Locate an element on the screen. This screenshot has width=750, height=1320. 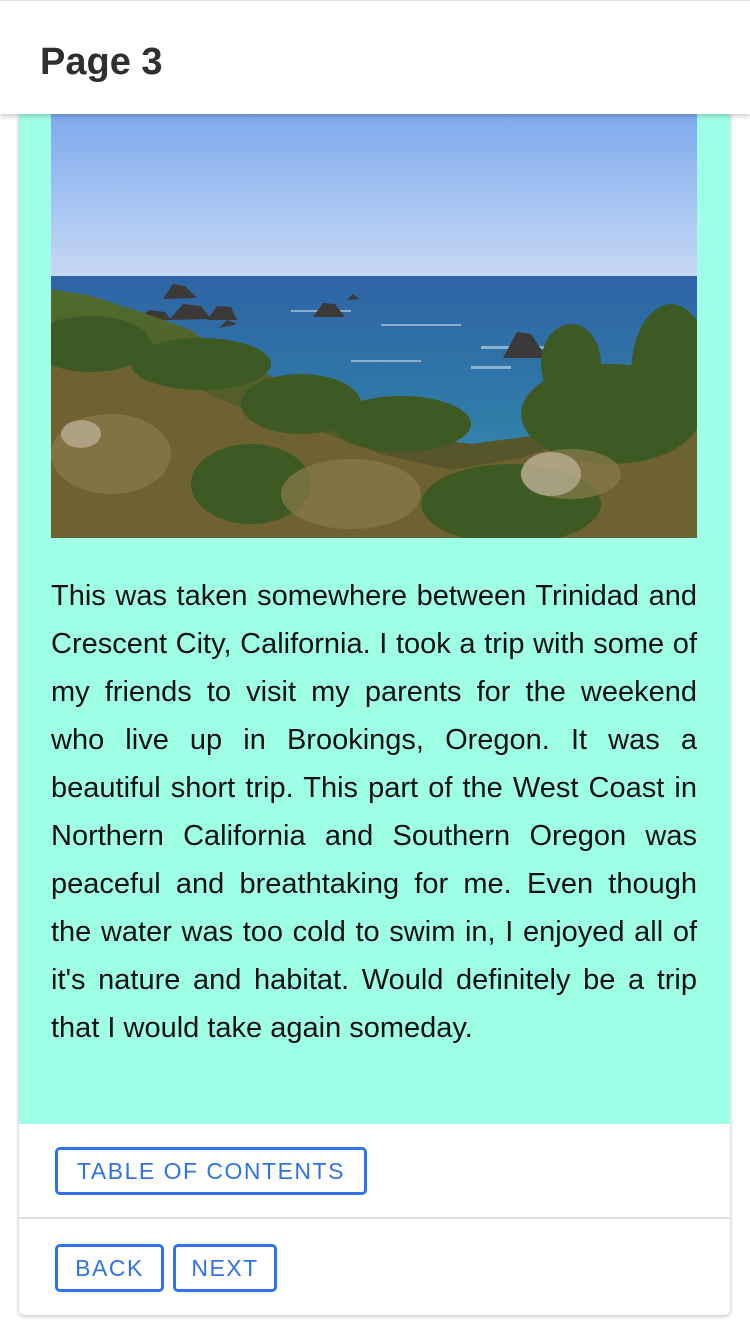
table-of-contents-button: TABLE OF CONTENTS is located at coordinates (211, 1171).